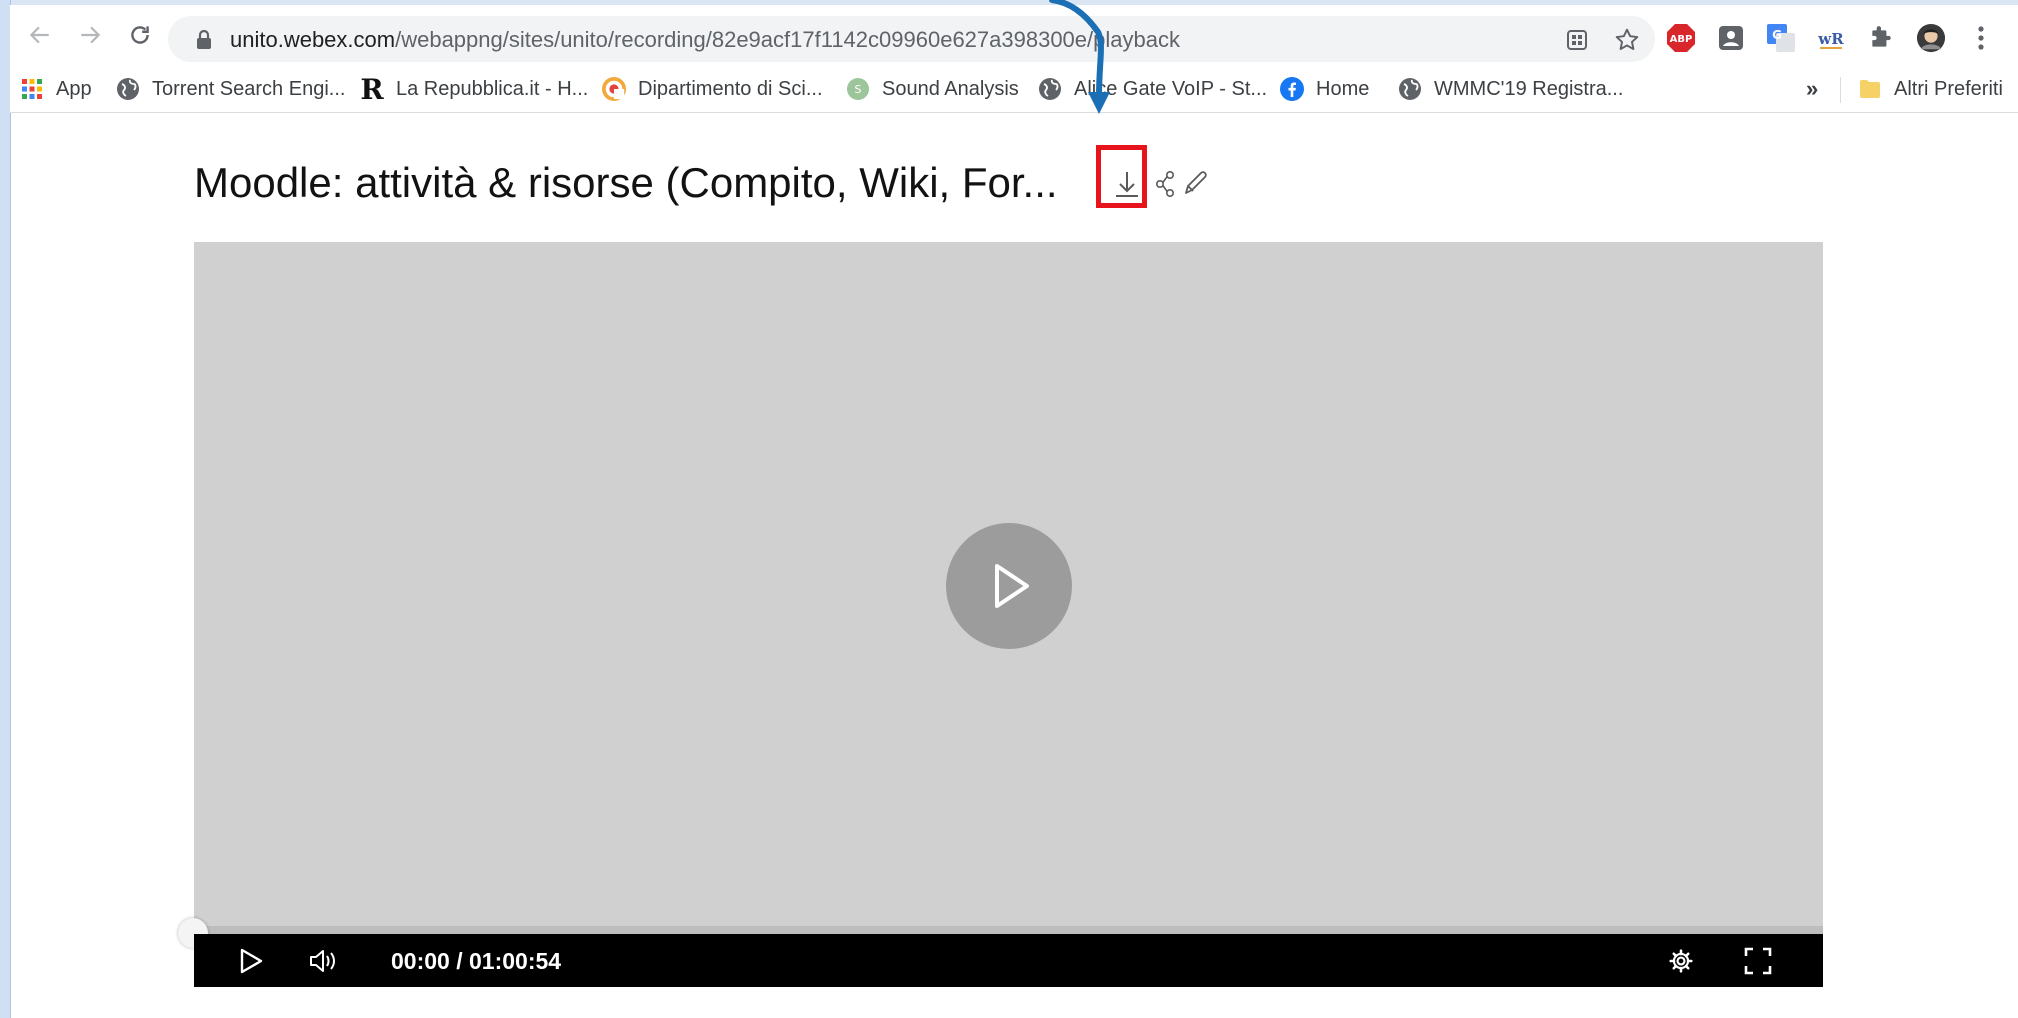  I want to click on adblock-label: ABP, so click(1681, 39).